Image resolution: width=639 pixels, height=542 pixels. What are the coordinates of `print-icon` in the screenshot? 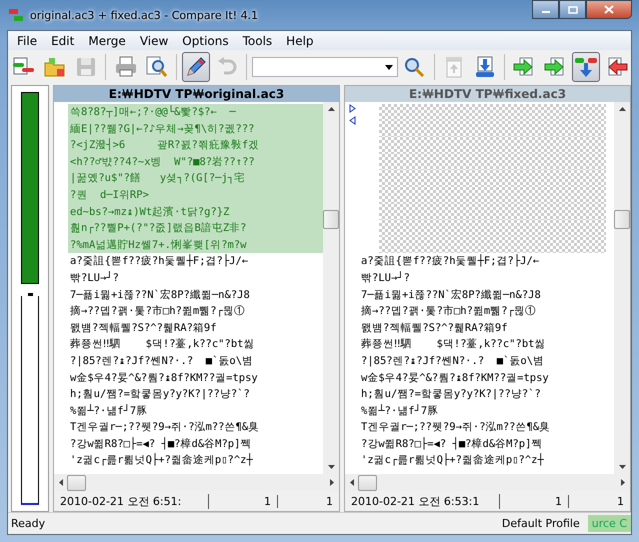 It's located at (126, 67).